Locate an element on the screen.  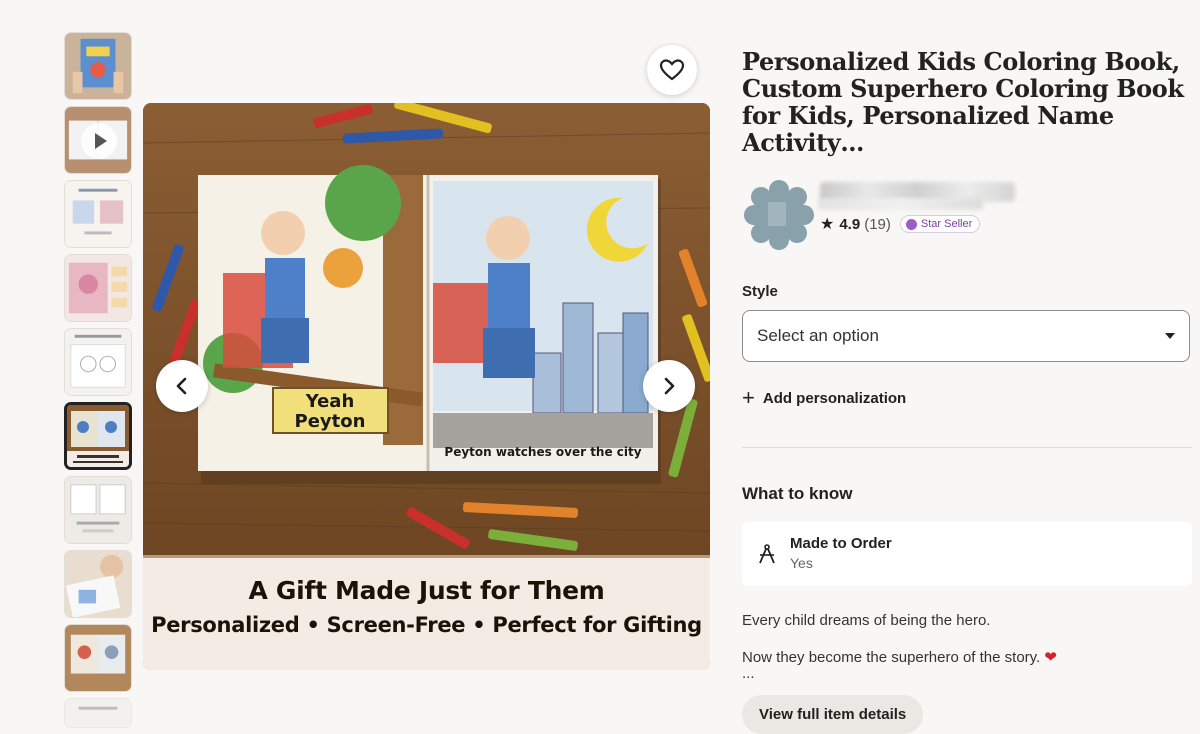
made-to-order-card: Made to Order Yes is located at coordinates (967, 554).